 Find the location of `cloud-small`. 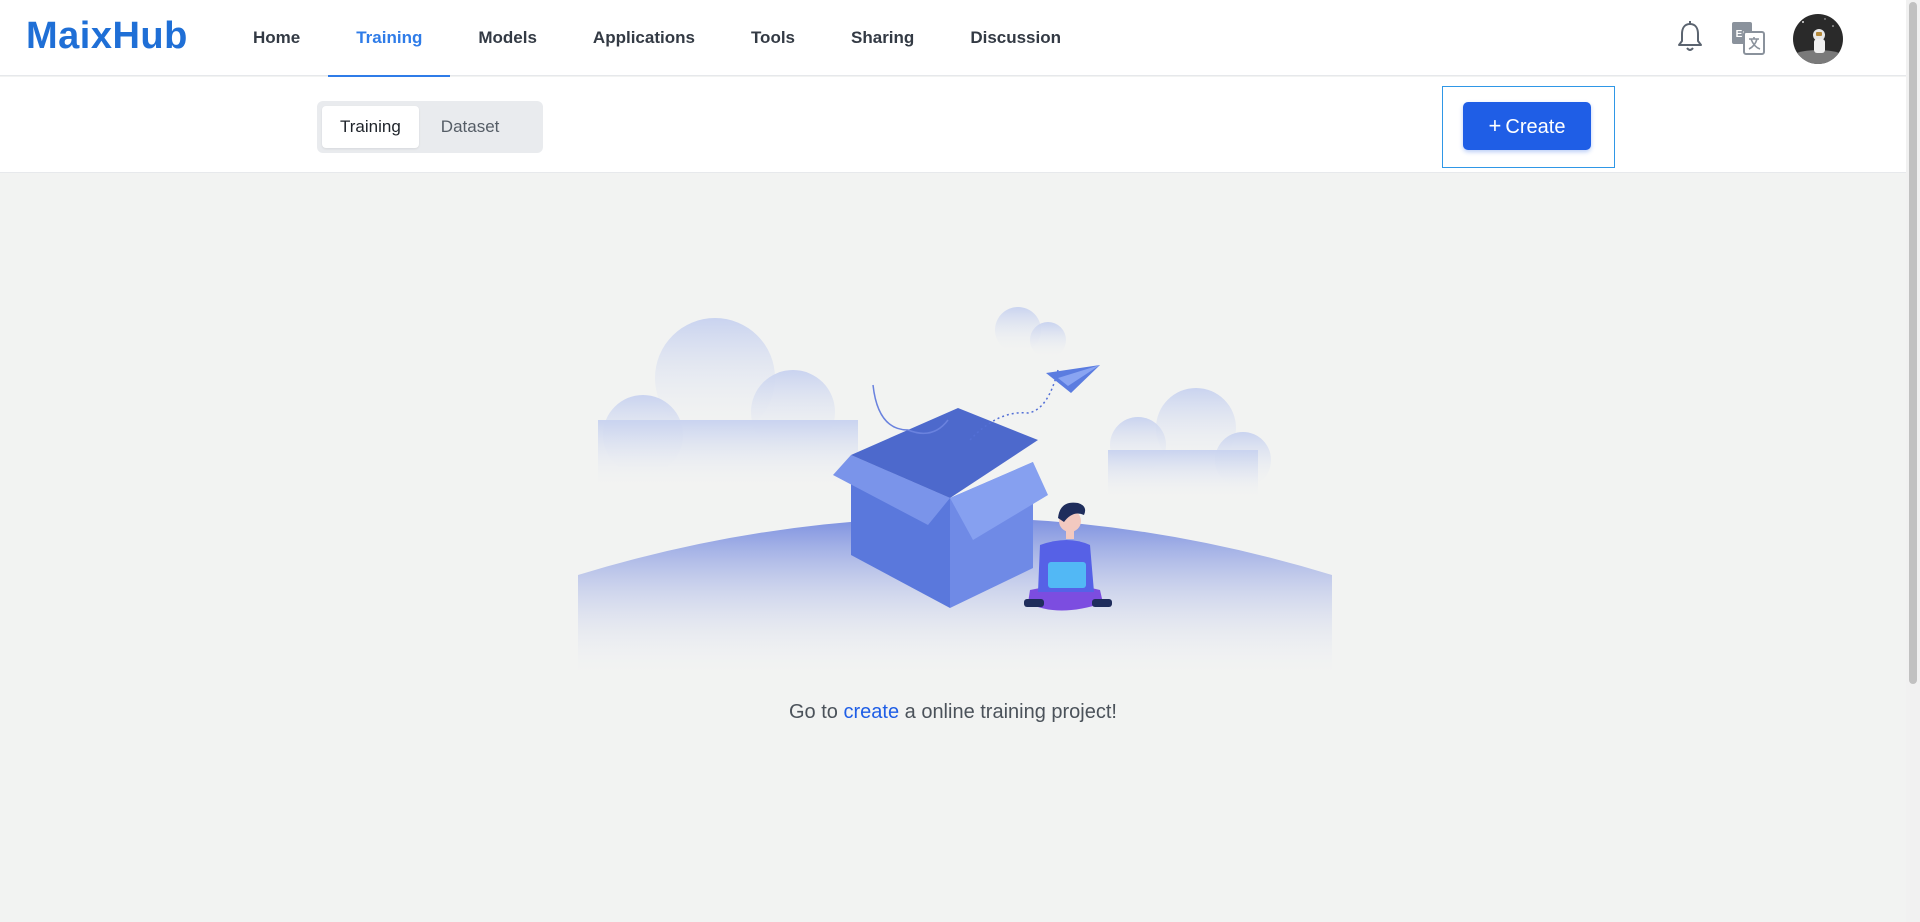

cloud-small is located at coordinates (1030, 332).